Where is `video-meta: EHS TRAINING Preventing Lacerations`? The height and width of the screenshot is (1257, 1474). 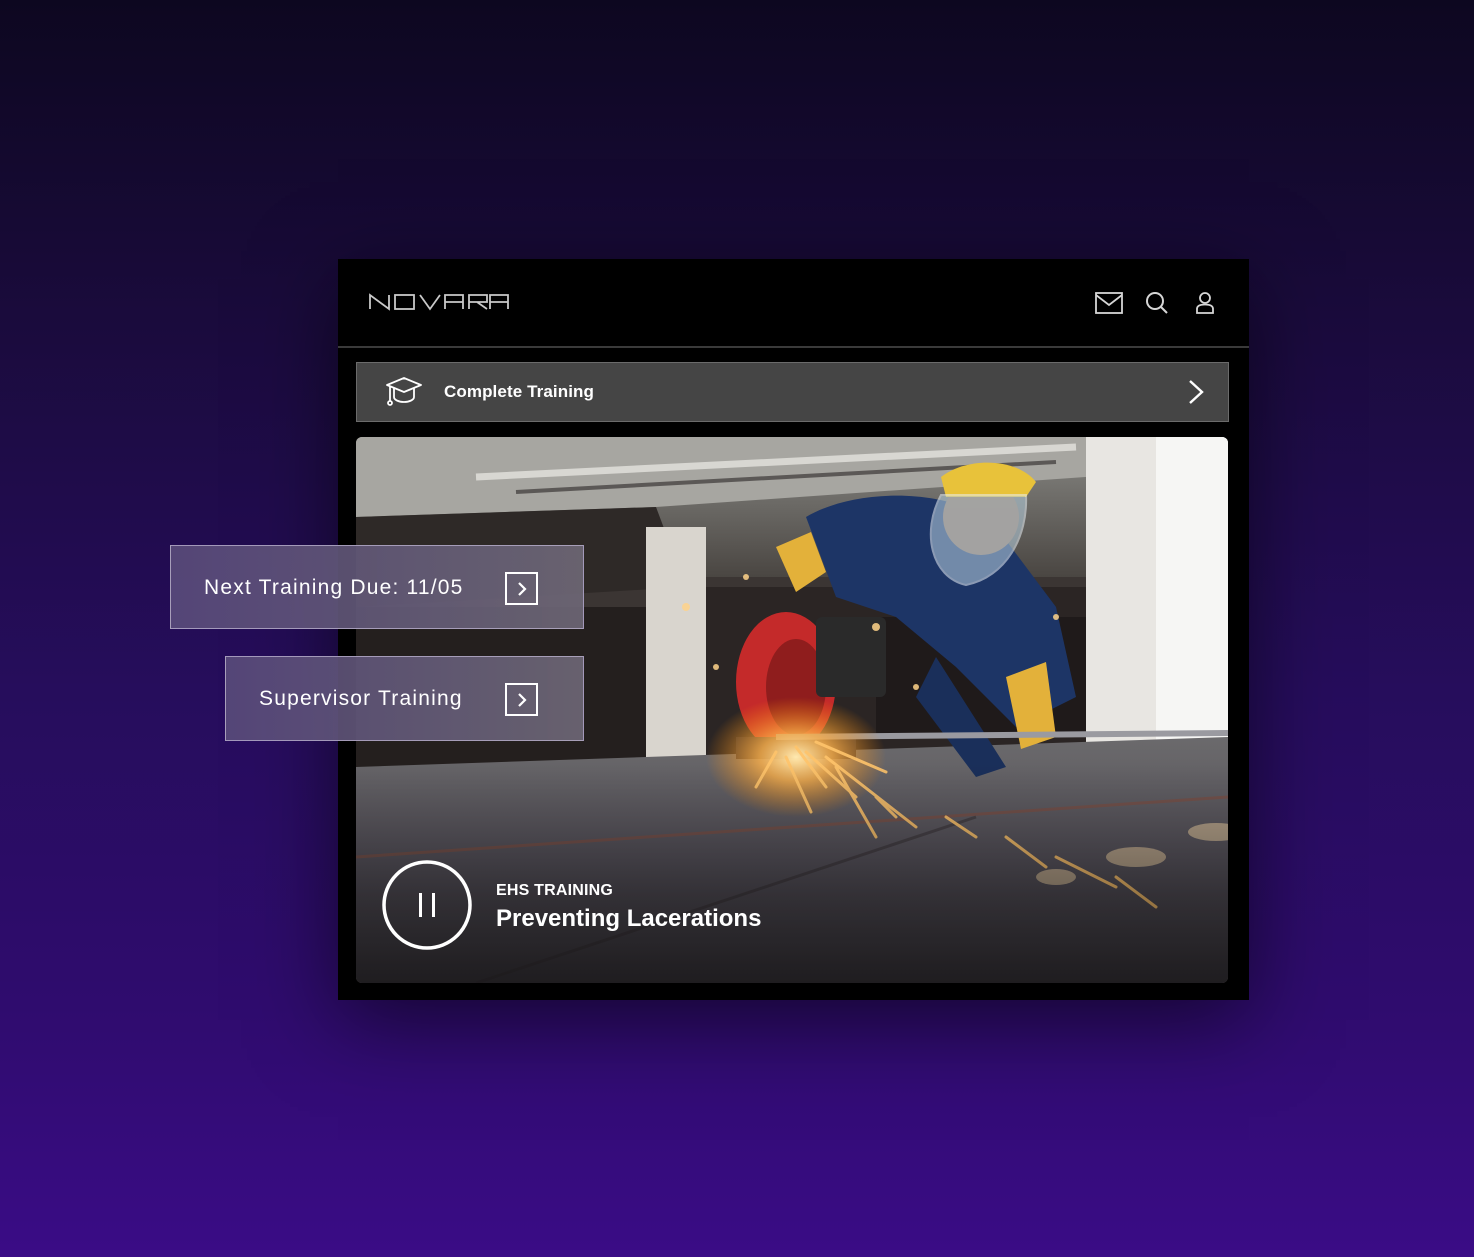 video-meta: EHS TRAINING Preventing Lacerations is located at coordinates (628, 907).